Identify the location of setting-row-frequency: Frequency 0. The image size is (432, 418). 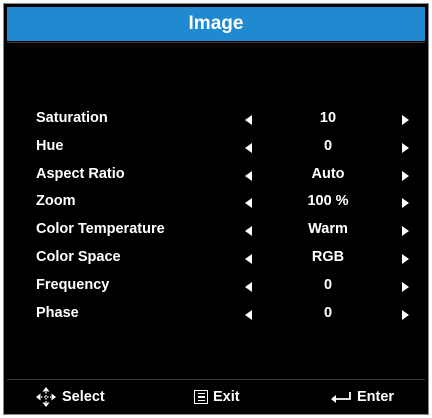
(216, 287).